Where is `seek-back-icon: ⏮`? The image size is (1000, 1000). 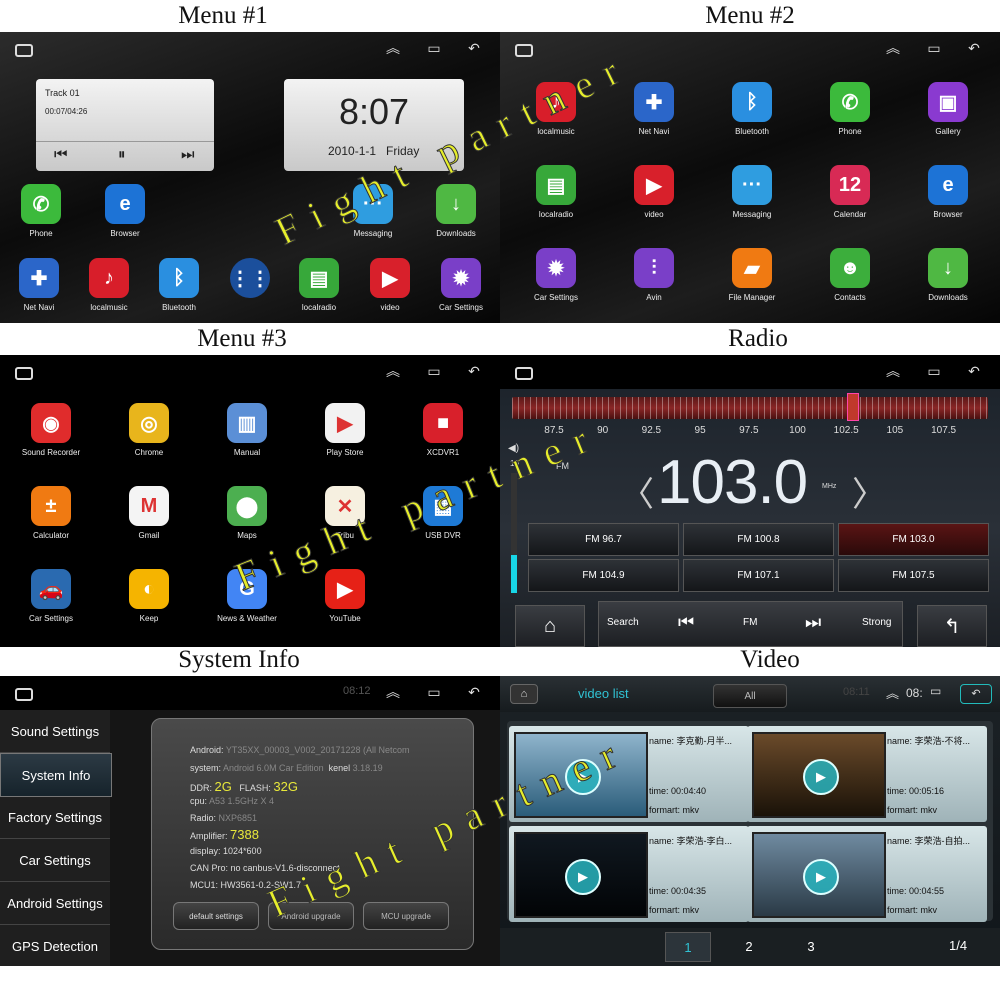 seek-back-icon: ⏮ is located at coordinates (686, 622).